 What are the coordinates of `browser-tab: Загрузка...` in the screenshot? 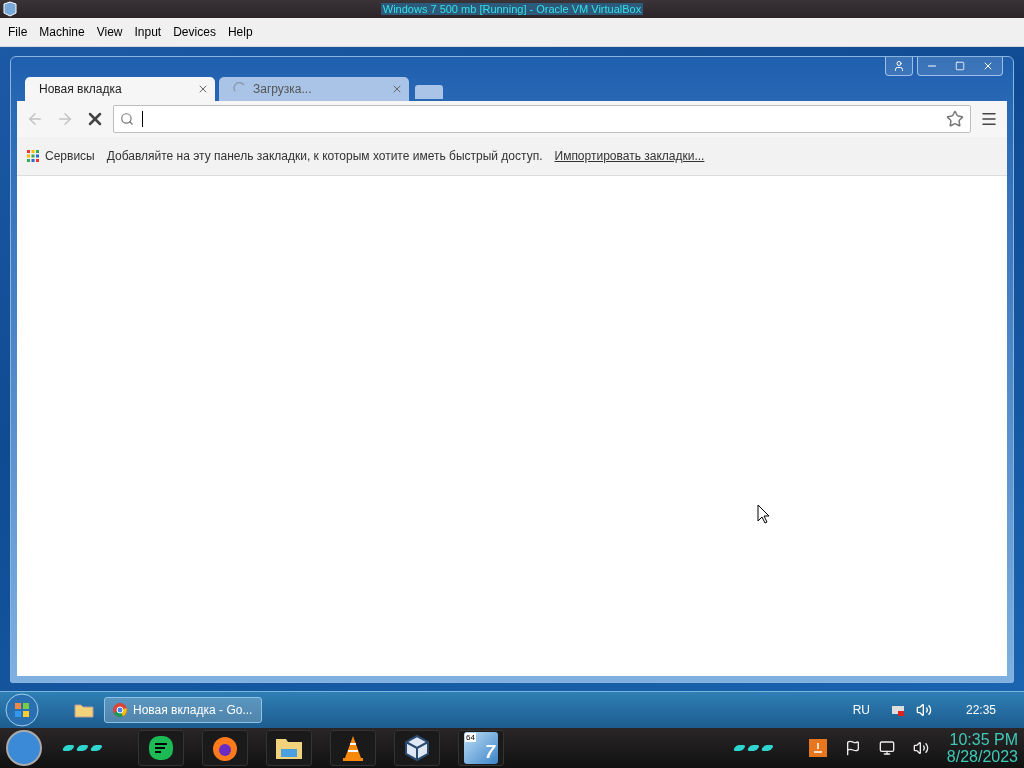 It's located at (314, 88).